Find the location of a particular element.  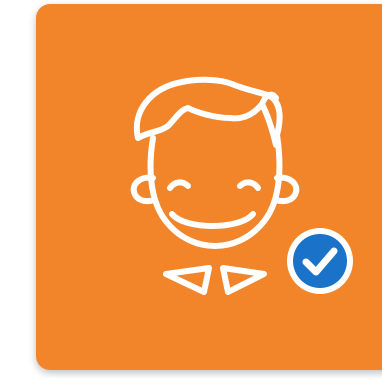

verified-badge is located at coordinates (320, 261).